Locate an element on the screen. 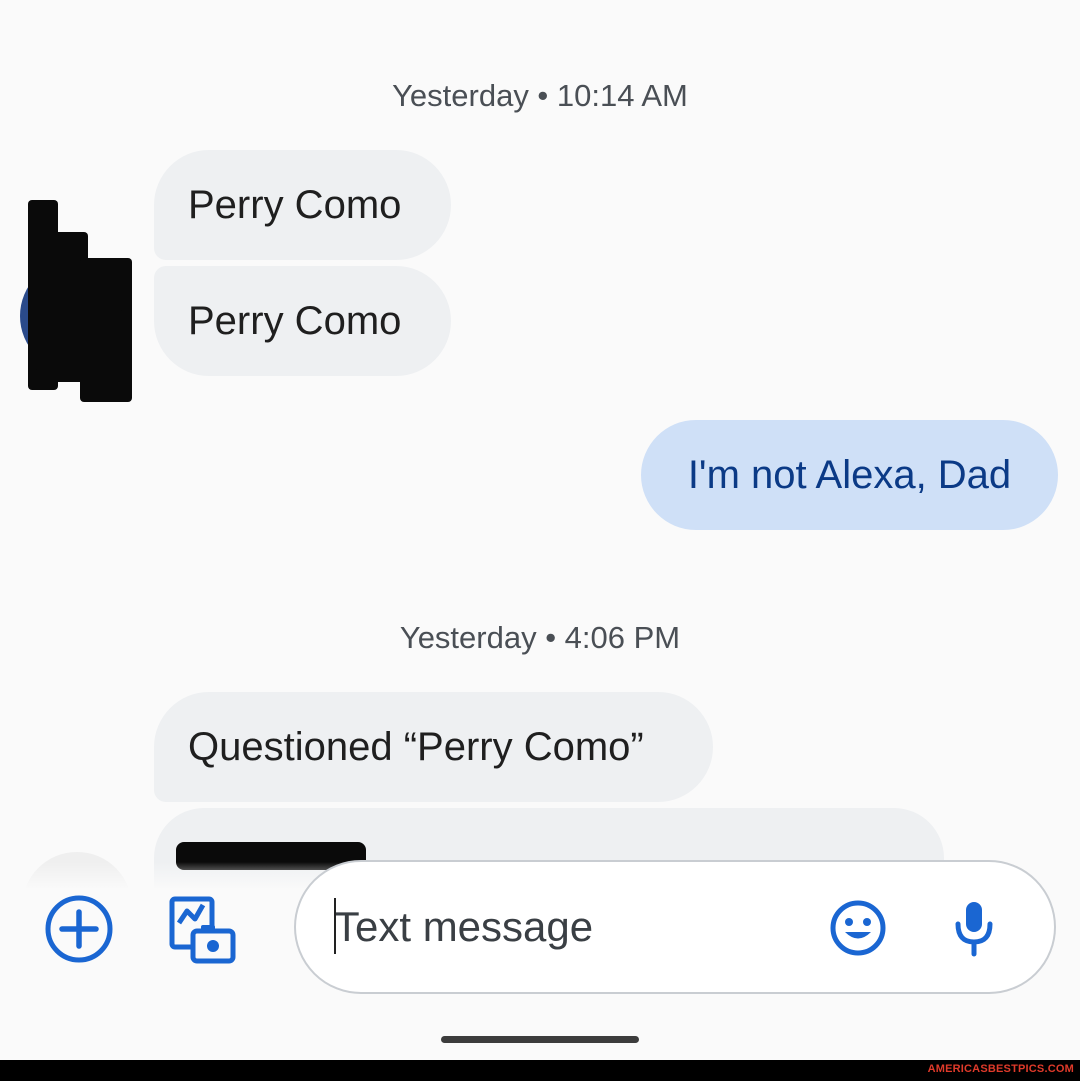 This screenshot has width=1080, height=1081. mic-icon is located at coordinates (974, 929).